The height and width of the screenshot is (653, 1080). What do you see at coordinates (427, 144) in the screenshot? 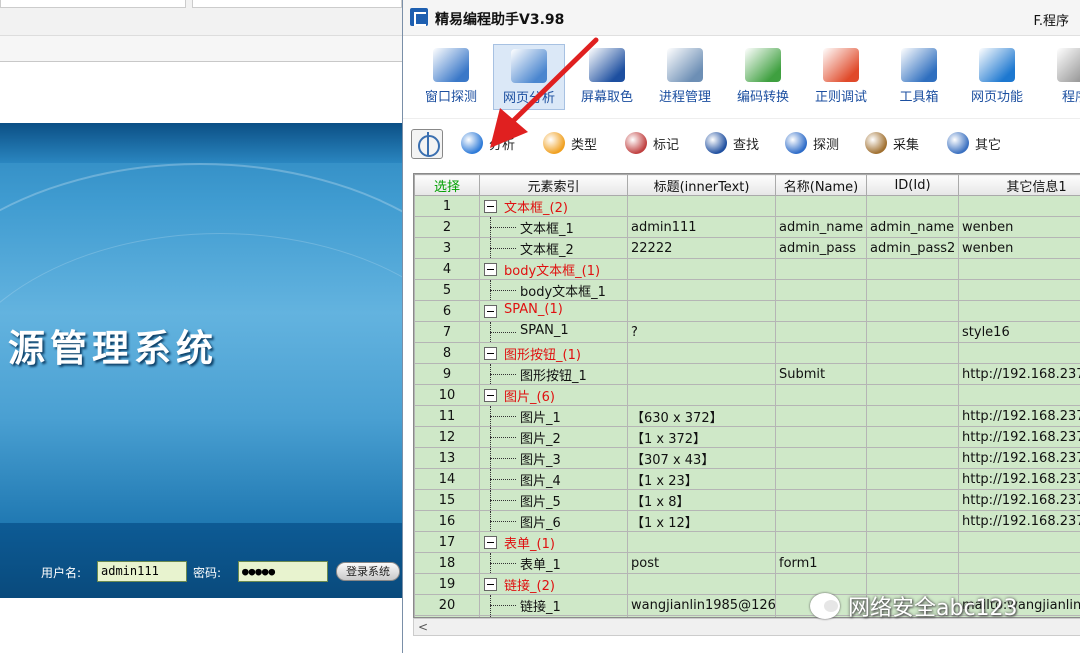
I see `crosshair-target-icon` at bounding box center [427, 144].